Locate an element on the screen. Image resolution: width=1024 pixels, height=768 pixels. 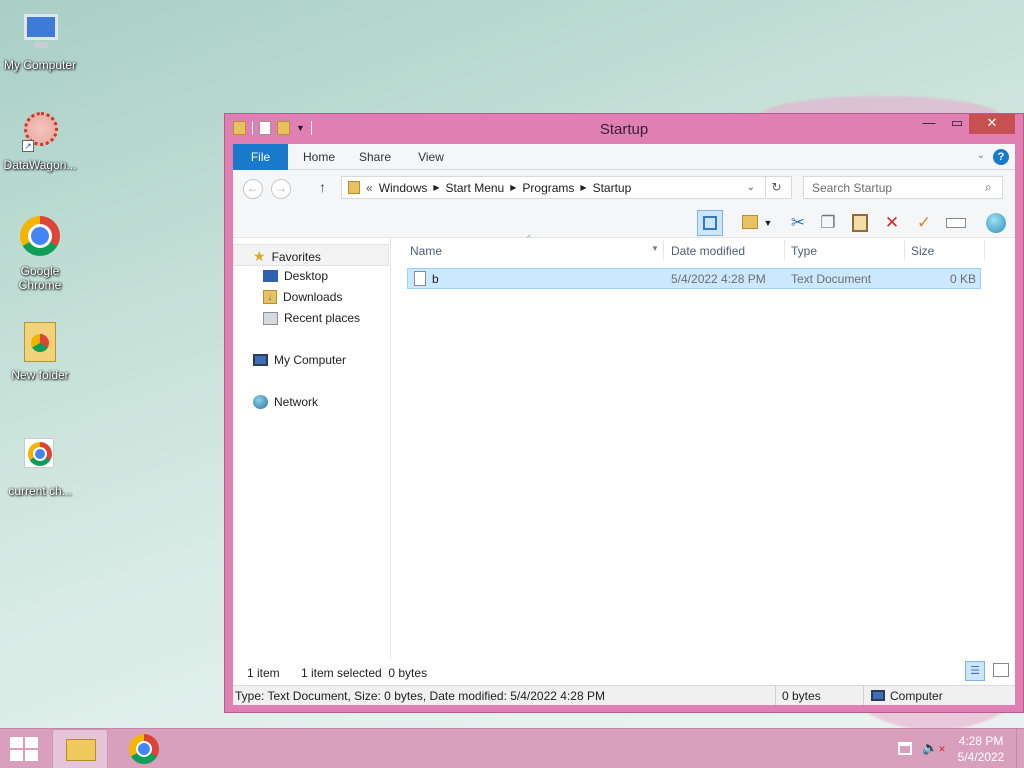
nav-label: Favorites is located at coordinates (296, 256).